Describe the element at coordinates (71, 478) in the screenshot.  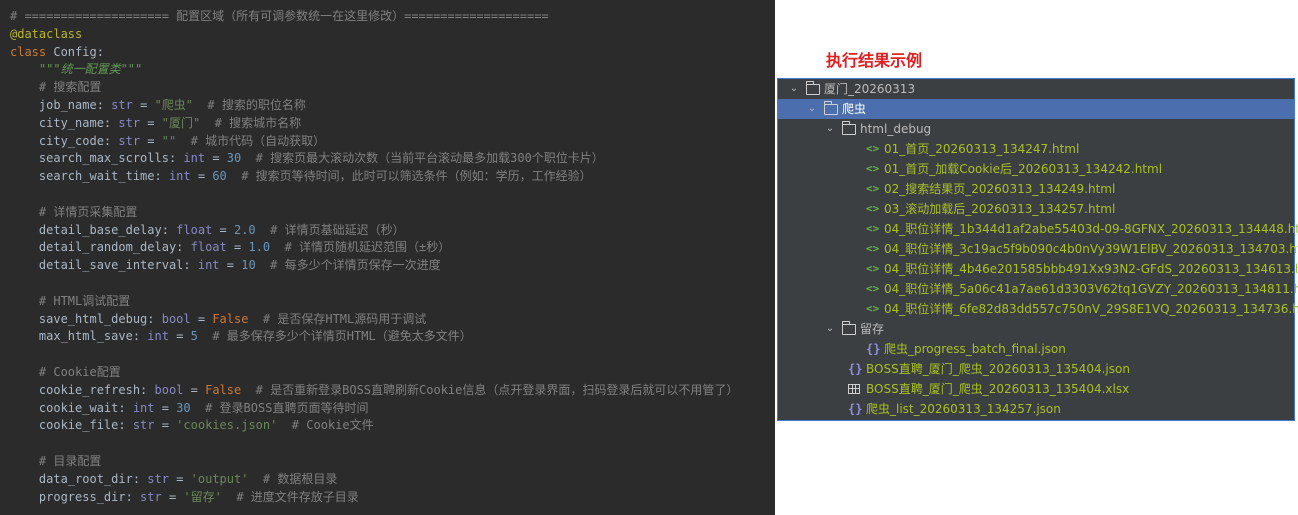
I see `code-token: data_root_dir` at that location.